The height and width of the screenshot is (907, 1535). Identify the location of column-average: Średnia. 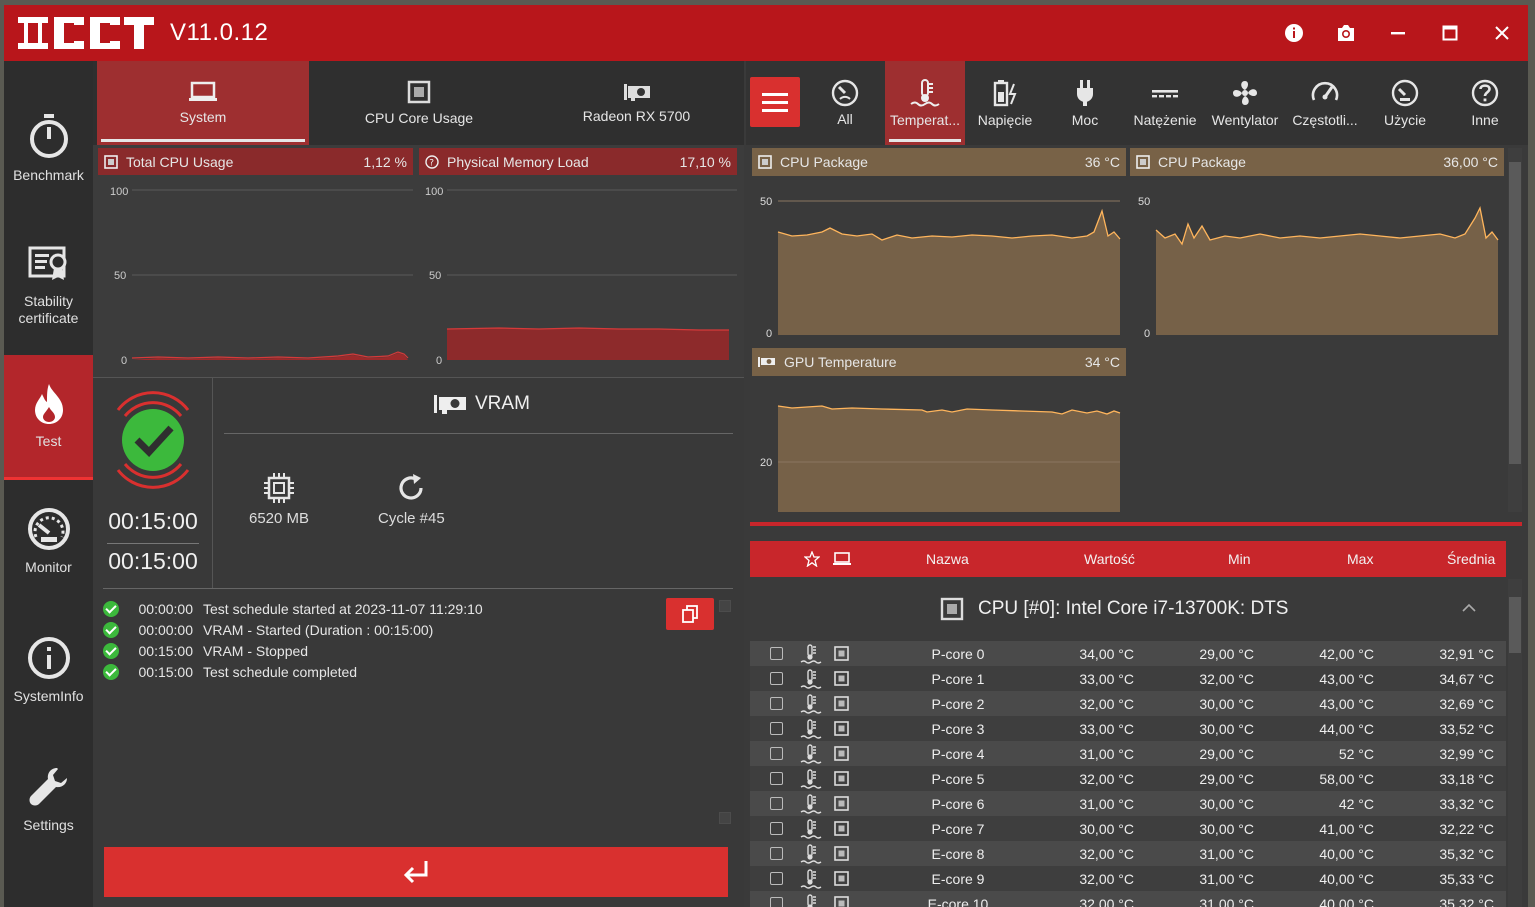
(1471, 559).